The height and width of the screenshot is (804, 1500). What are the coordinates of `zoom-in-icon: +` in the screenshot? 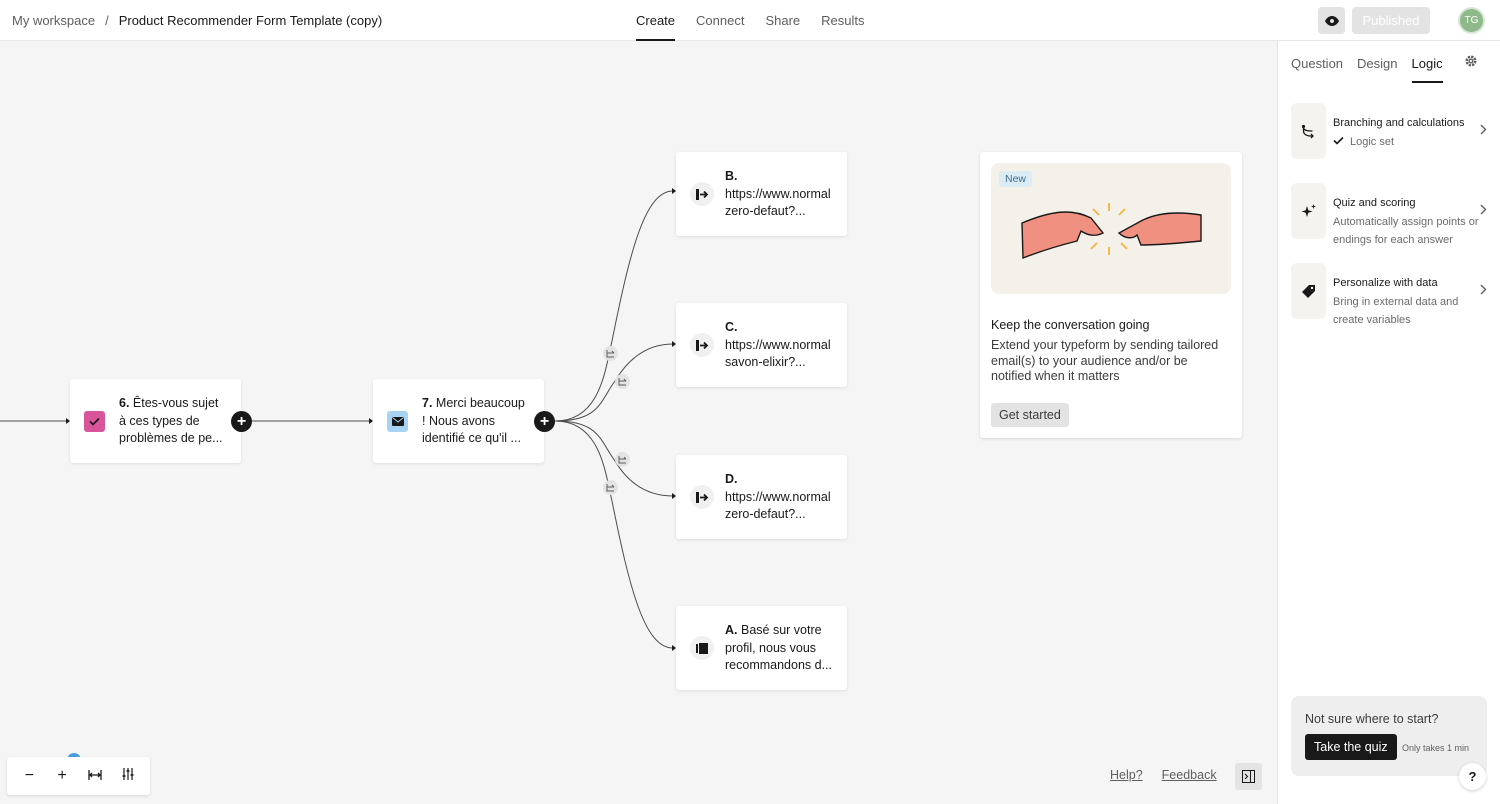 It's located at (62, 776).